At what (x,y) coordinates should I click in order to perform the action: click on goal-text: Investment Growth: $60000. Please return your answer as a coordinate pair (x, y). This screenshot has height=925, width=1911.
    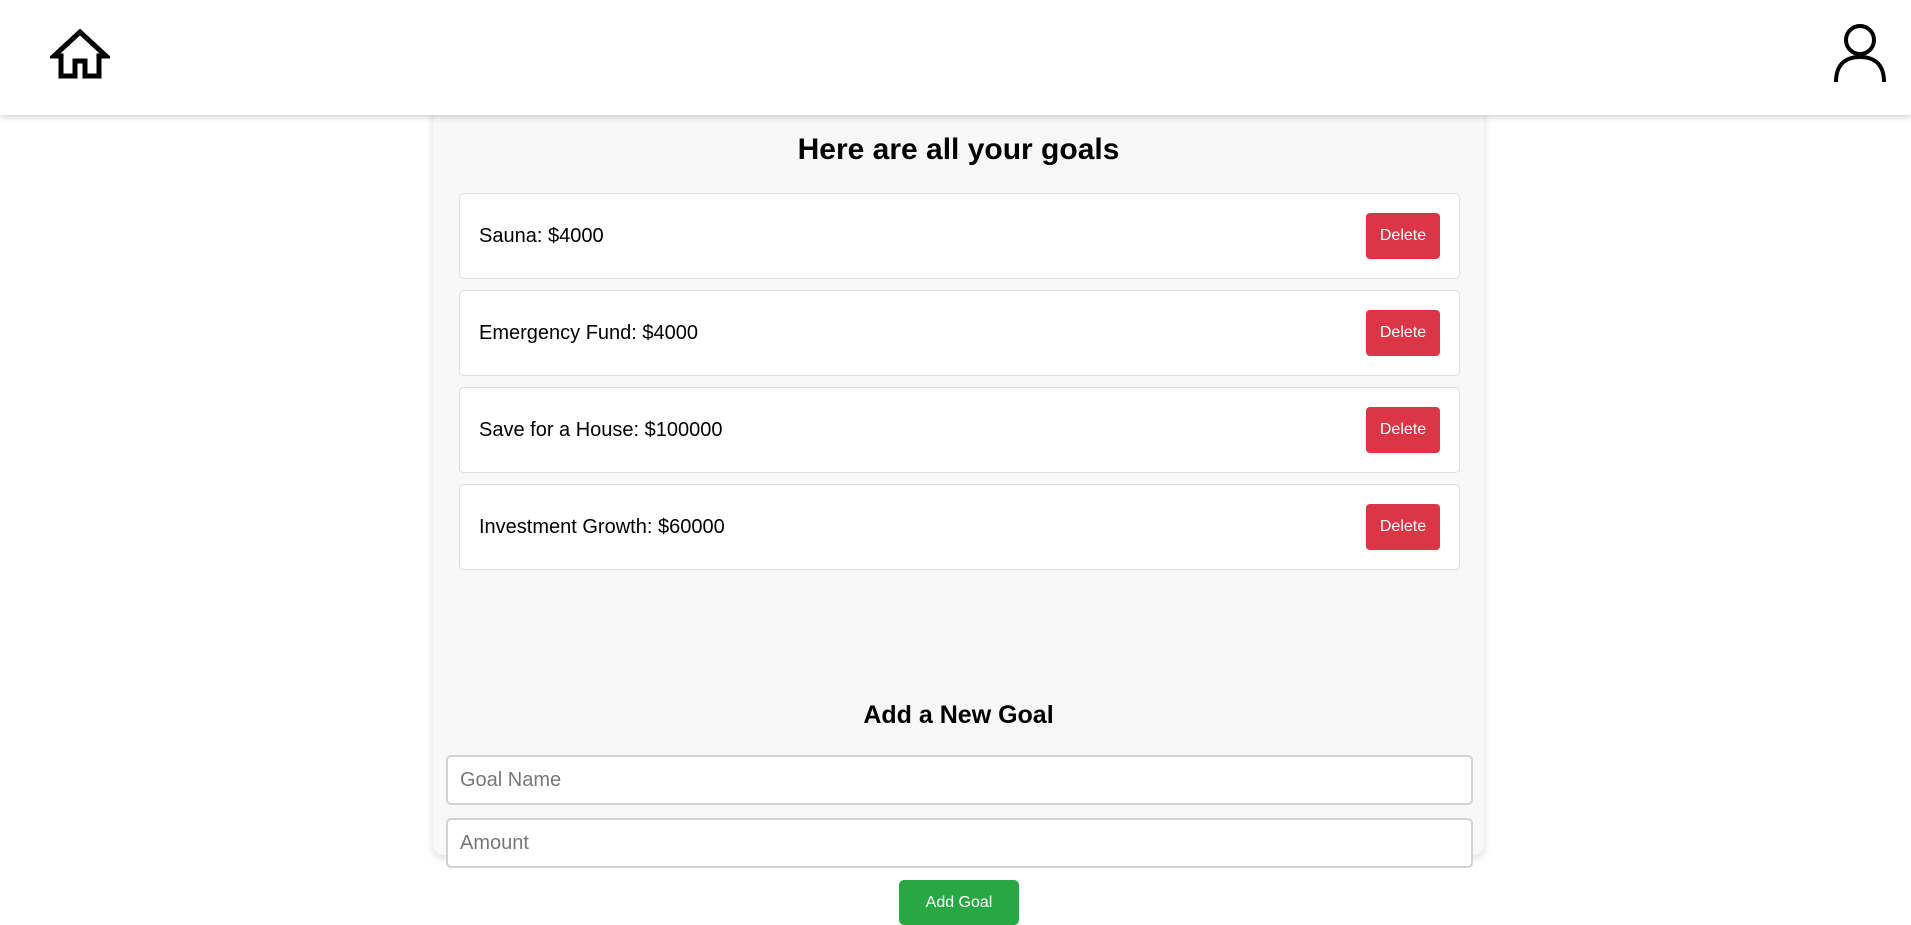
    Looking at the image, I should click on (602, 527).